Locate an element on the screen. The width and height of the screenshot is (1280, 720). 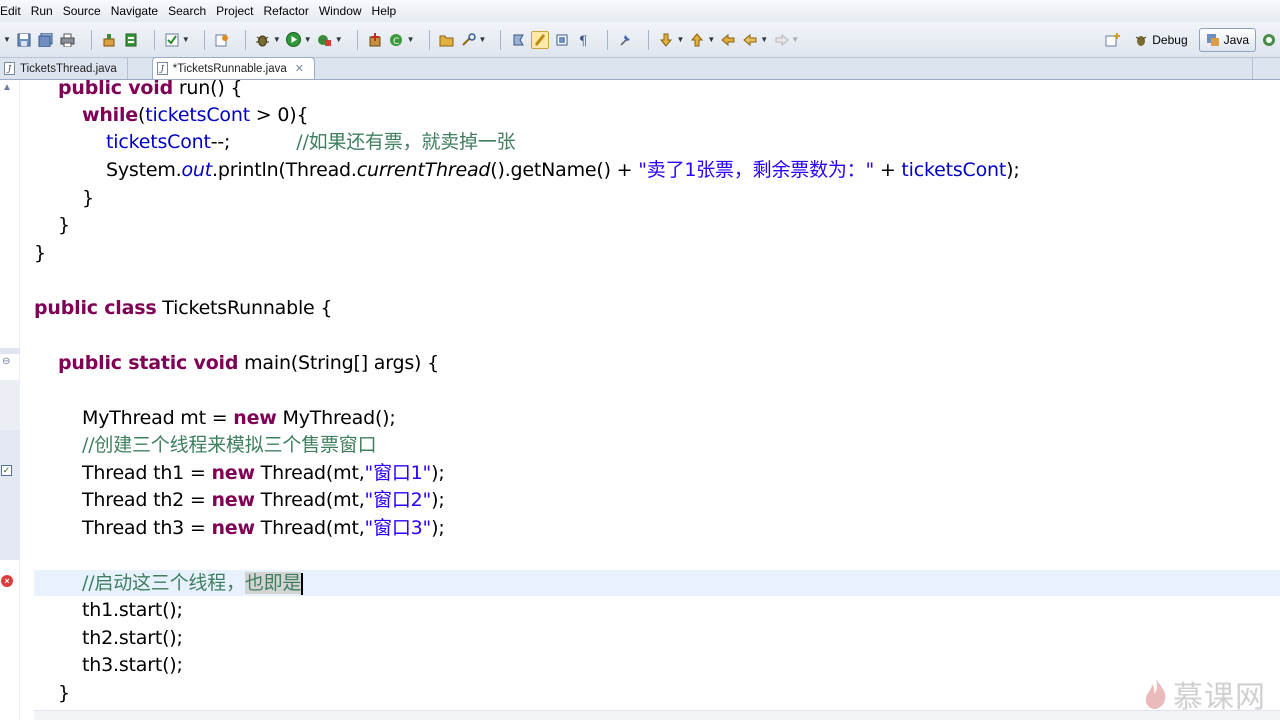
static-field: out is located at coordinates (197, 170).